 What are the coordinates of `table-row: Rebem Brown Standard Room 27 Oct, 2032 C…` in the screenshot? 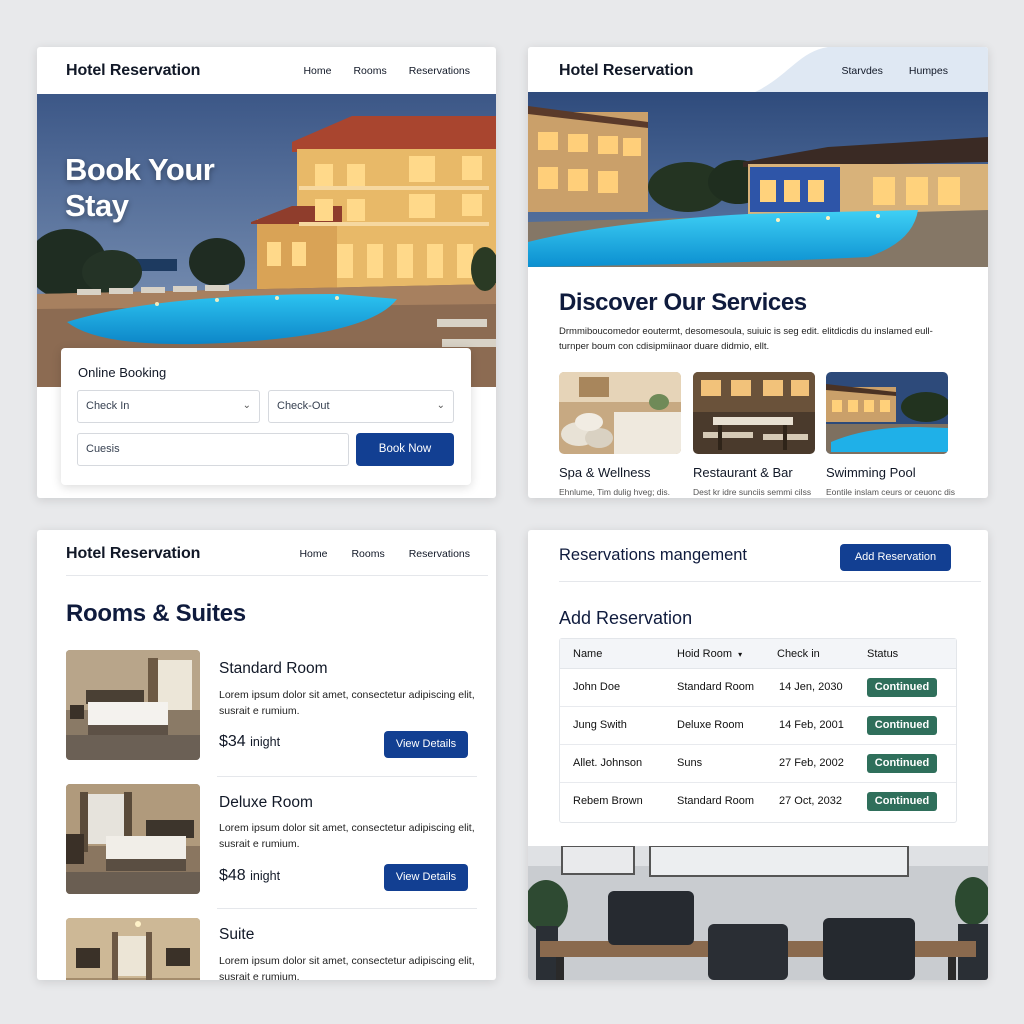 It's located at (758, 802).